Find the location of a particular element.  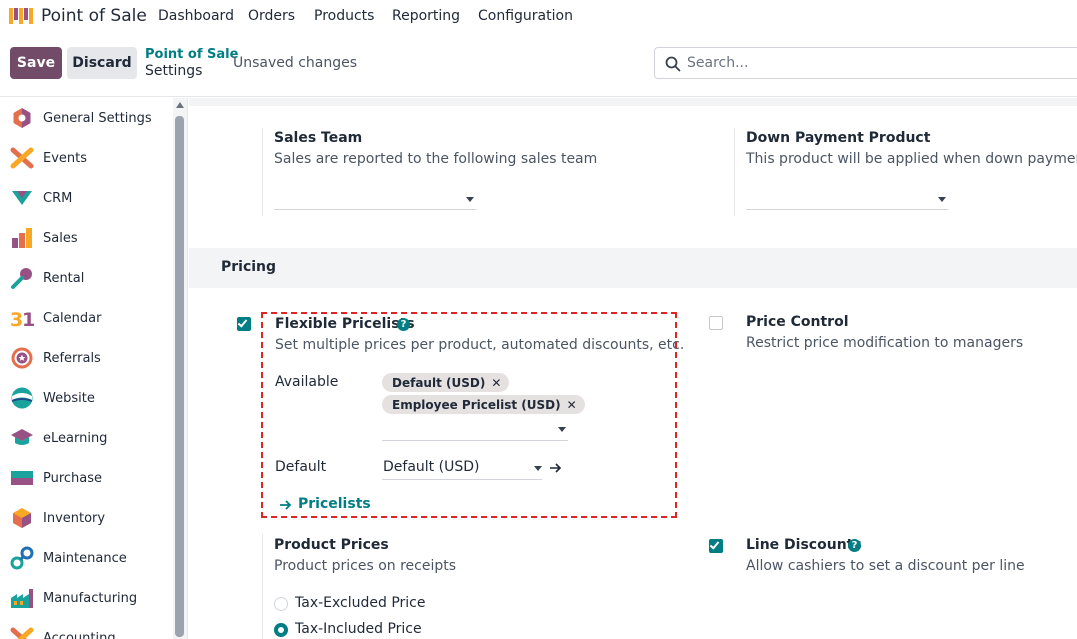

sidebar-item-sales: Sales is located at coordinates (86, 238).